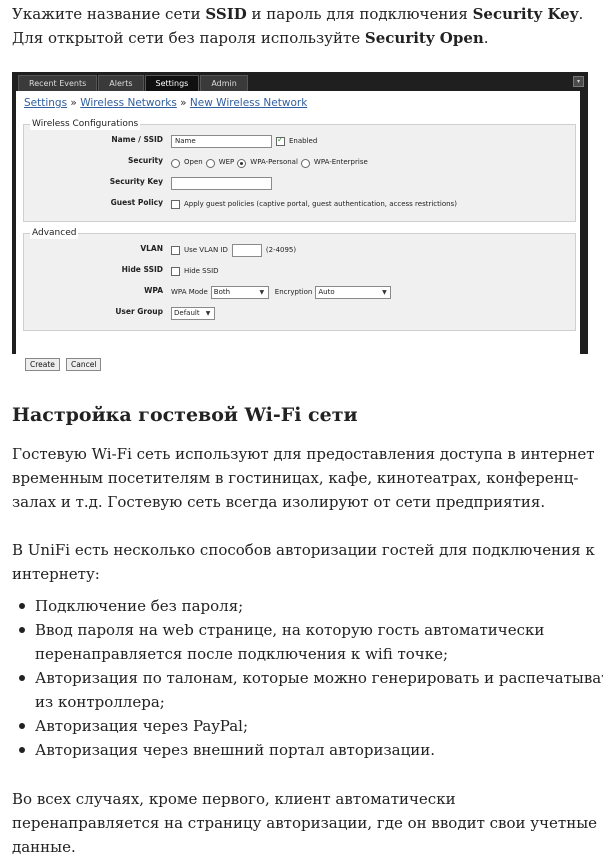  I want to click on security-options: Open WEP WPA-Personal WPA-Enterprise, so click(269, 162).